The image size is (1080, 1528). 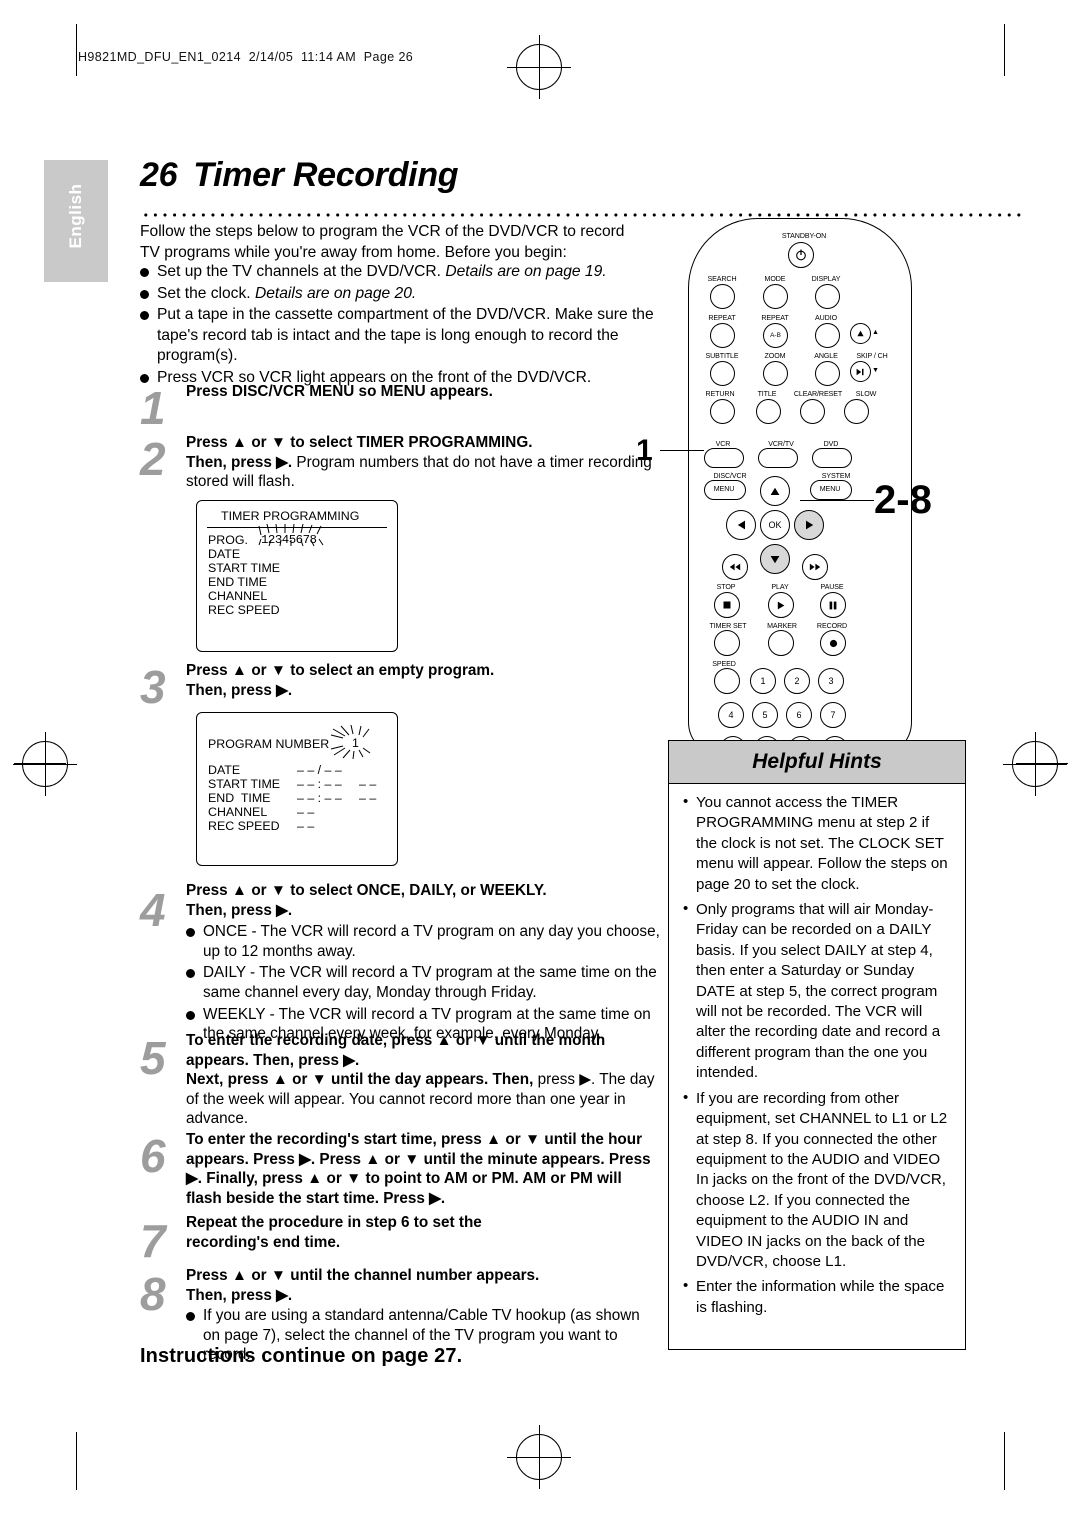 I want to click on nav-left-button, so click(x=741, y=525).